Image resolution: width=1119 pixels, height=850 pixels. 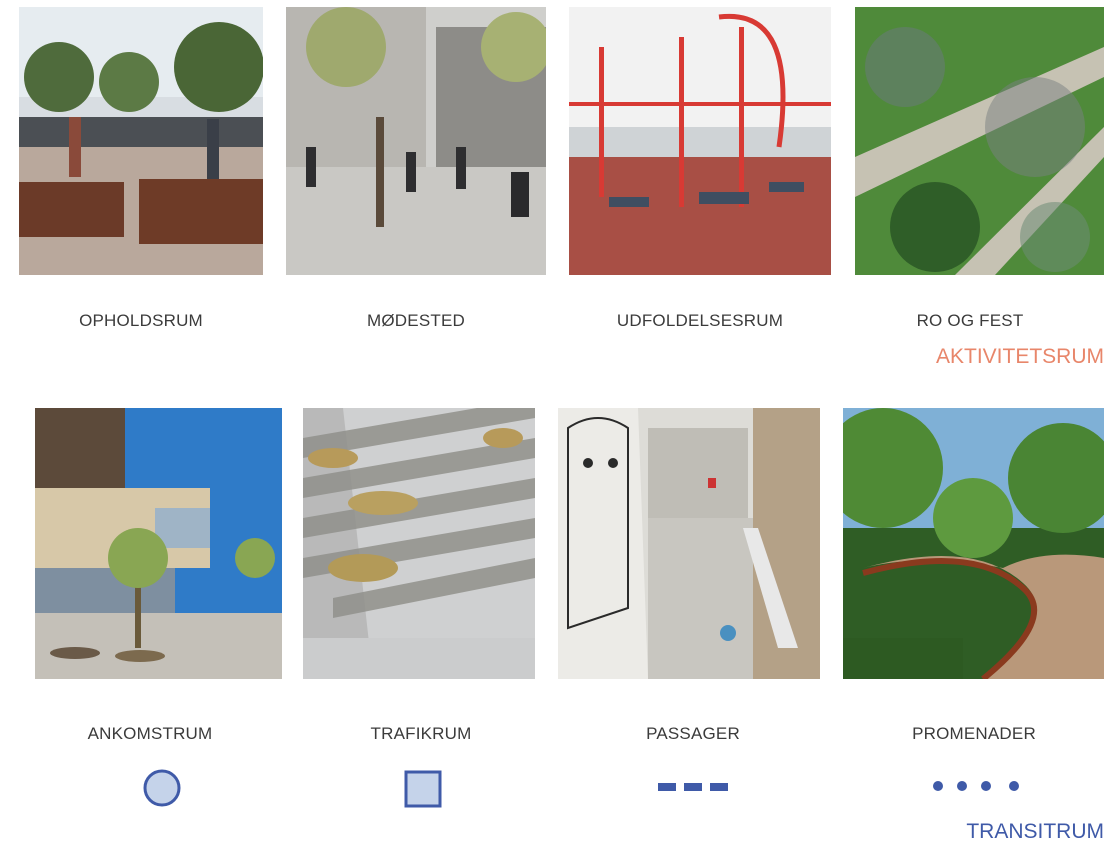 What do you see at coordinates (973, 543) in the screenshot?
I see `photo-promenader` at bounding box center [973, 543].